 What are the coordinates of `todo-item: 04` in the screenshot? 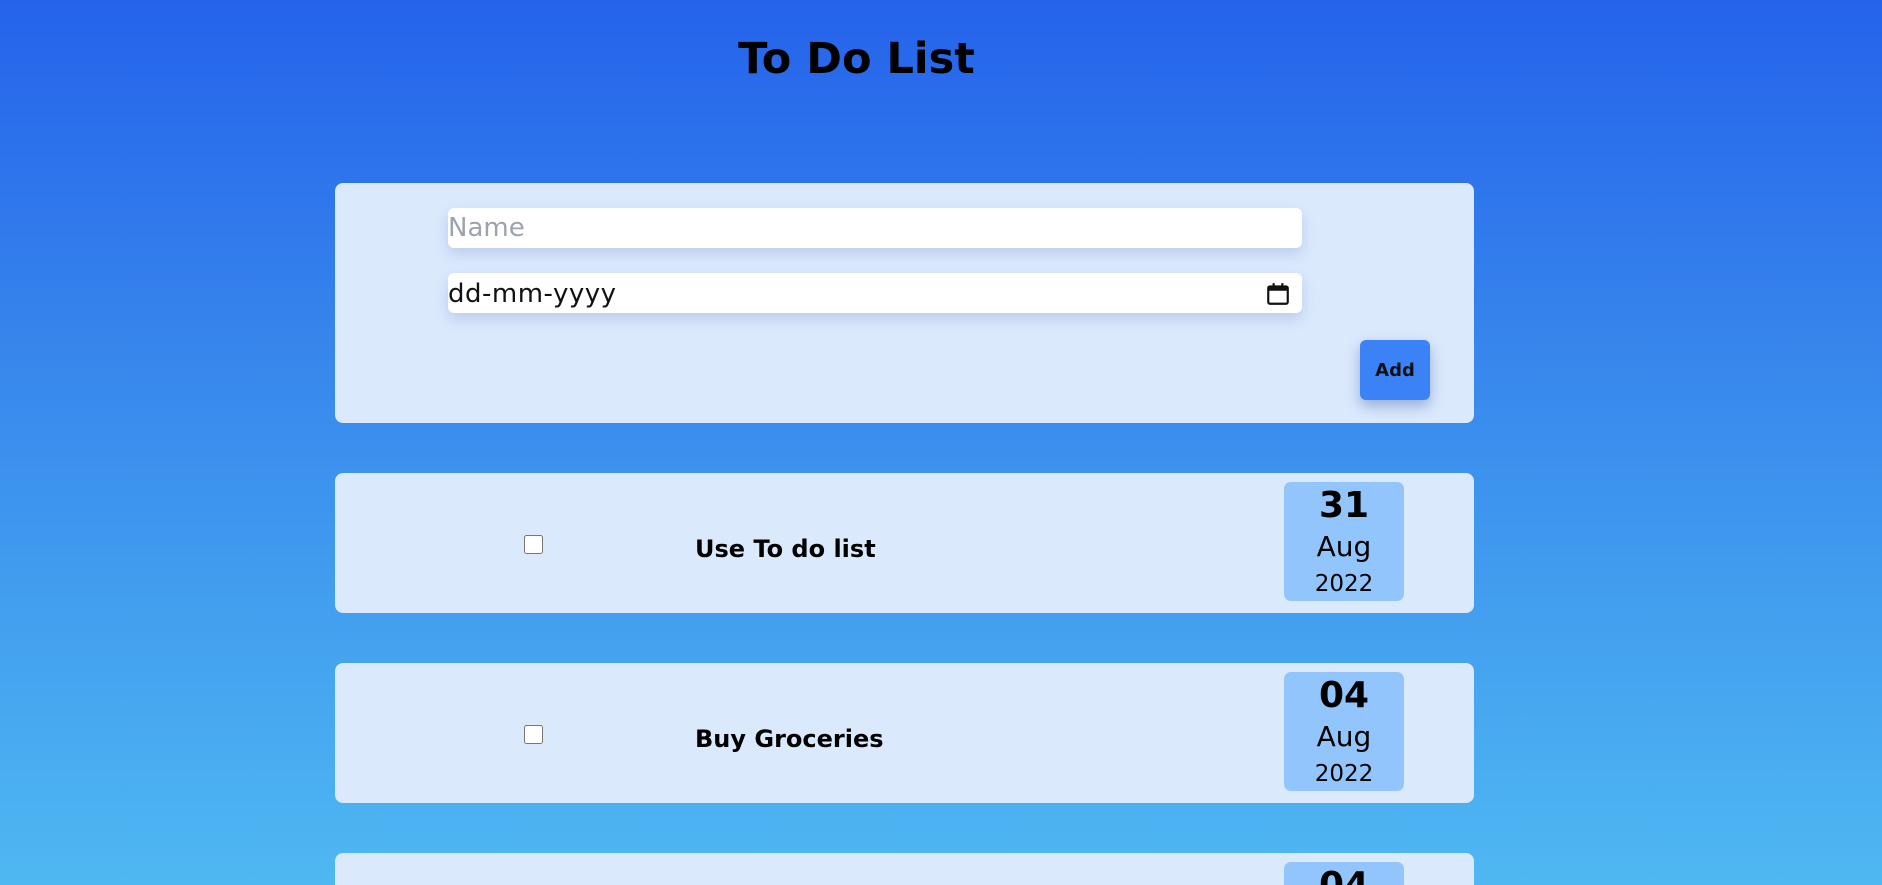 It's located at (904, 869).